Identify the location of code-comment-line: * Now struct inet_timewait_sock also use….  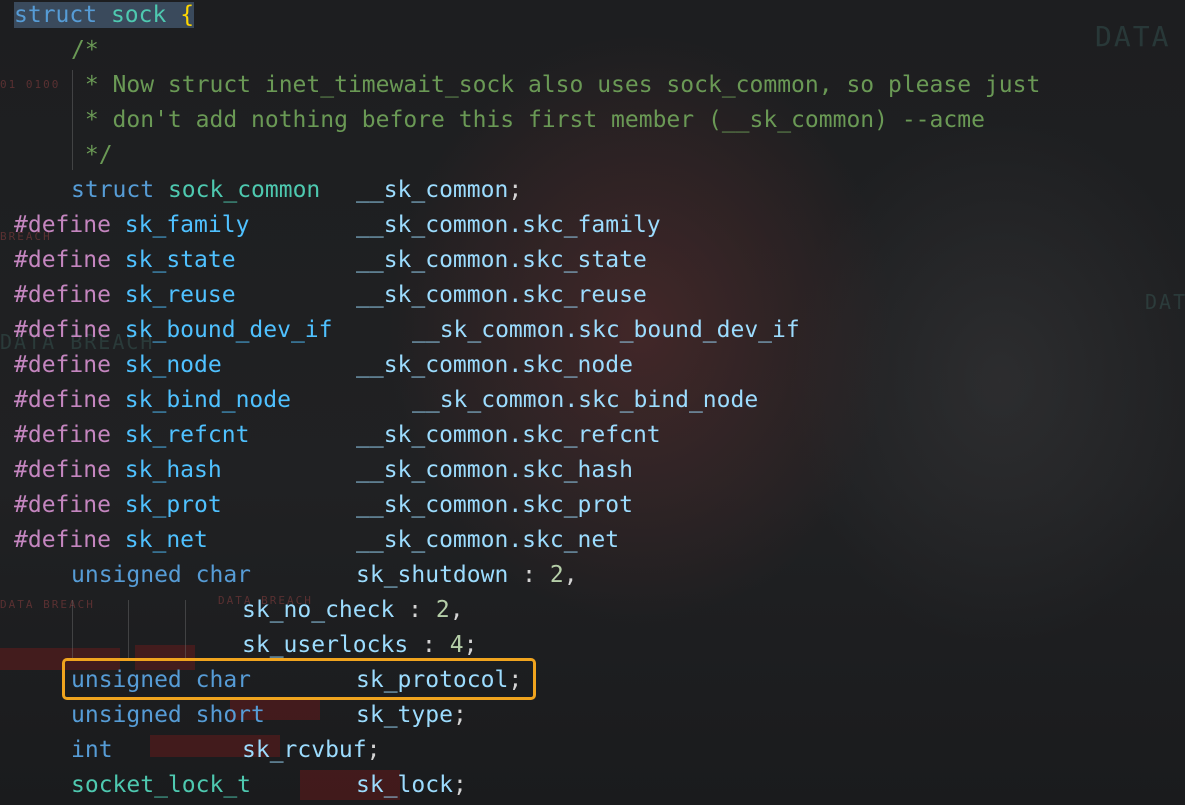
(556, 85).